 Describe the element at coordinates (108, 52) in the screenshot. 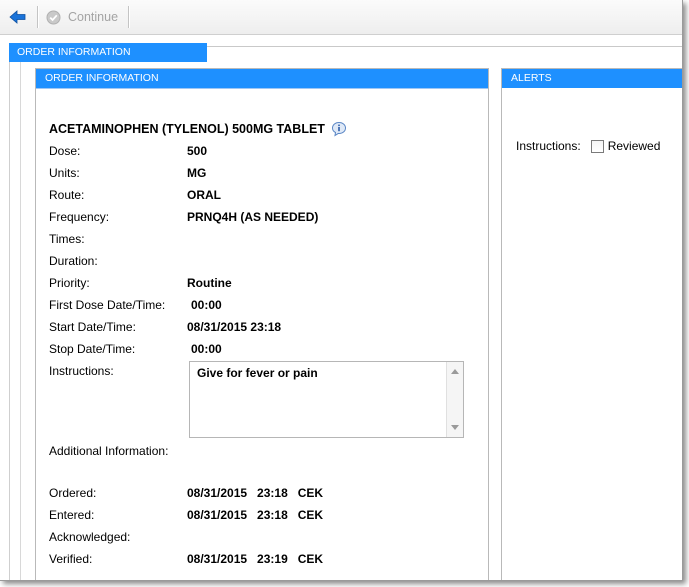

I see `tab-order-information: ORDER INFORMATION` at that location.